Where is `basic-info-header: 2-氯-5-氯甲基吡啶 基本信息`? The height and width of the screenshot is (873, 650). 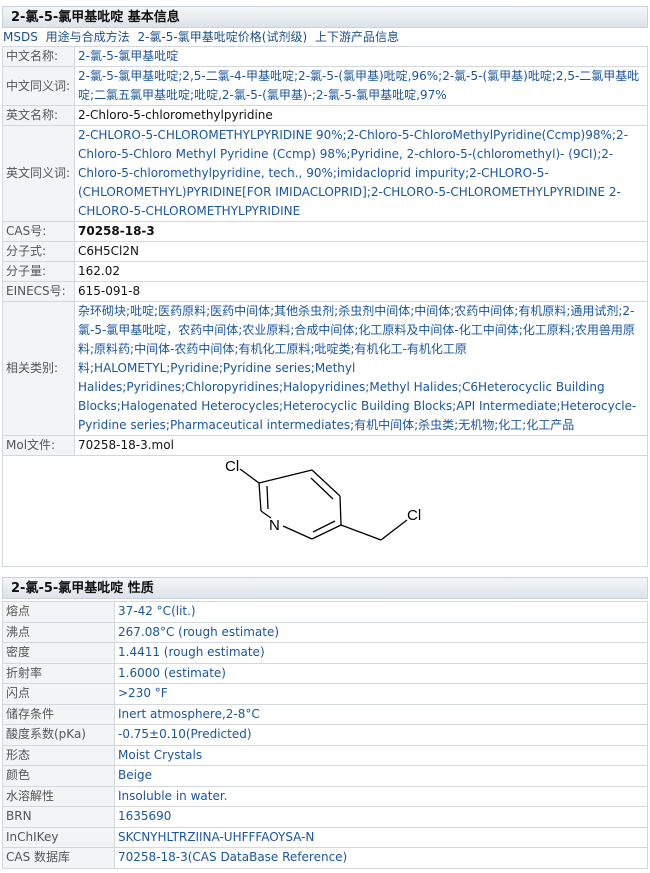 basic-info-header: 2-氯-5-氯甲基吡啶 基本信息 is located at coordinates (325, 17).